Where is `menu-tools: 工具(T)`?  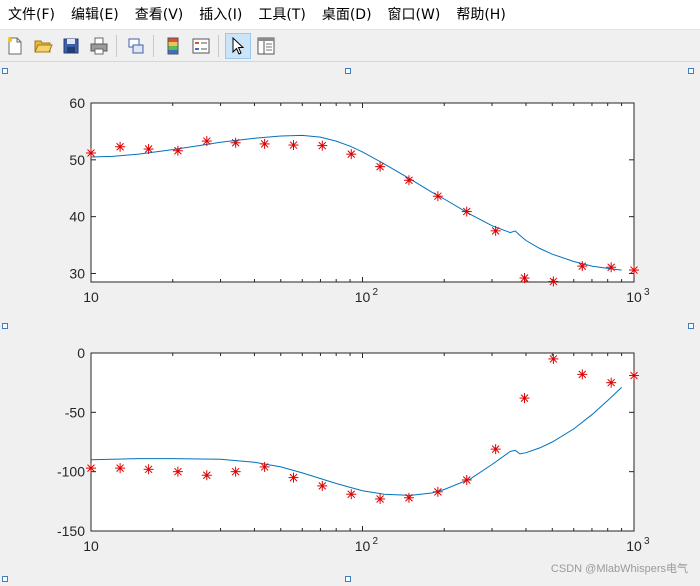 menu-tools: 工具(T) is located at coordinates (281, 15).